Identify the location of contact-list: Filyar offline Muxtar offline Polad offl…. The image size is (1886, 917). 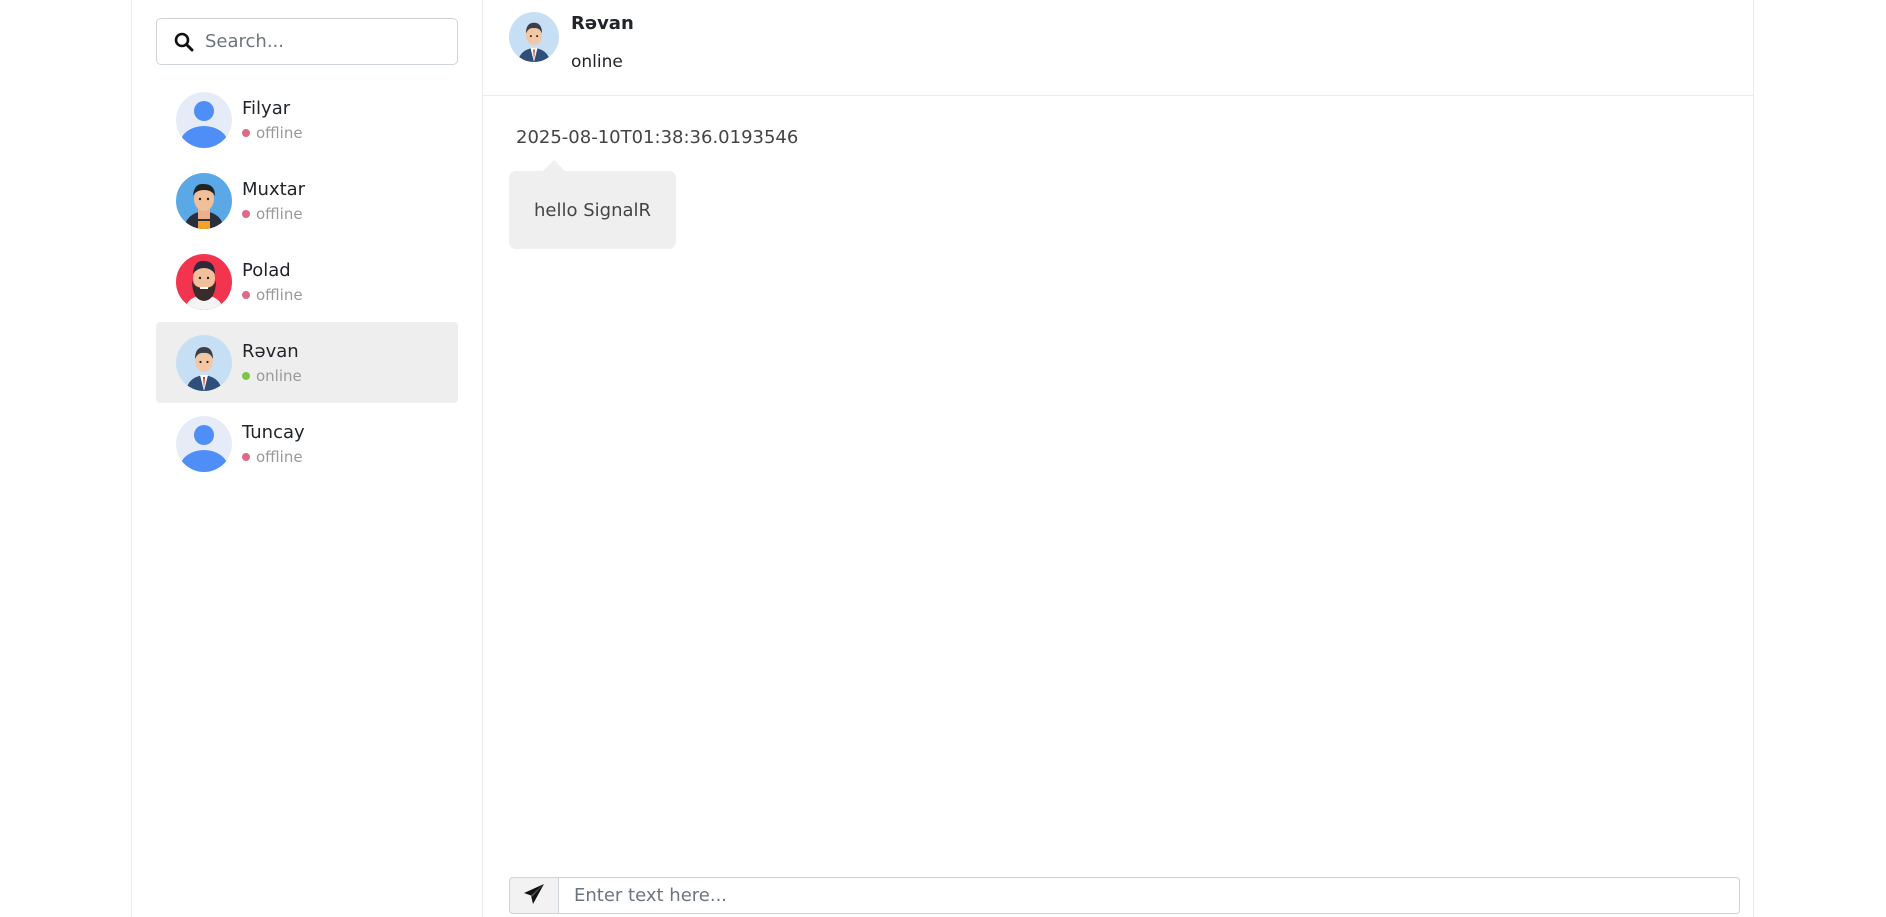
(307, 281).